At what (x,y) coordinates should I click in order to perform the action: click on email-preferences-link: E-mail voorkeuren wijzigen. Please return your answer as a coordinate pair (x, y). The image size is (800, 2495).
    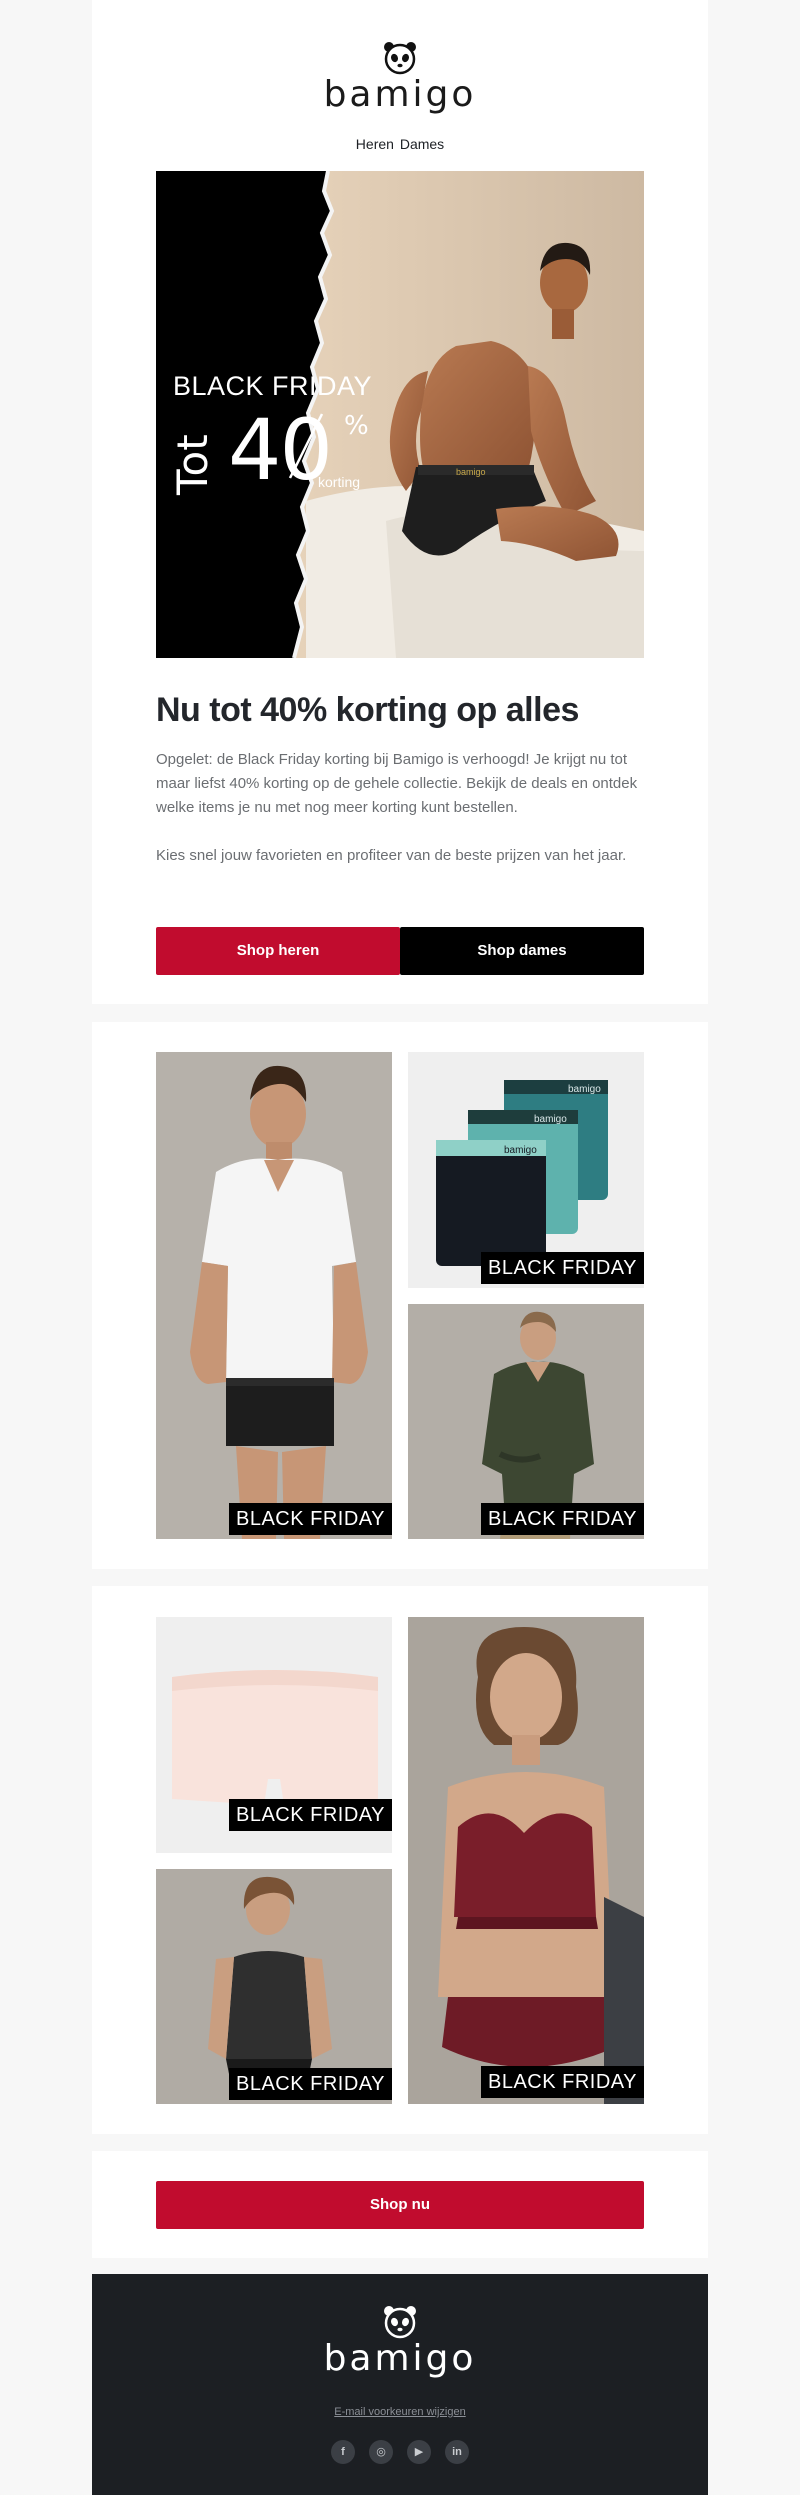
    Looking at the image, I should click on (400, 2412).